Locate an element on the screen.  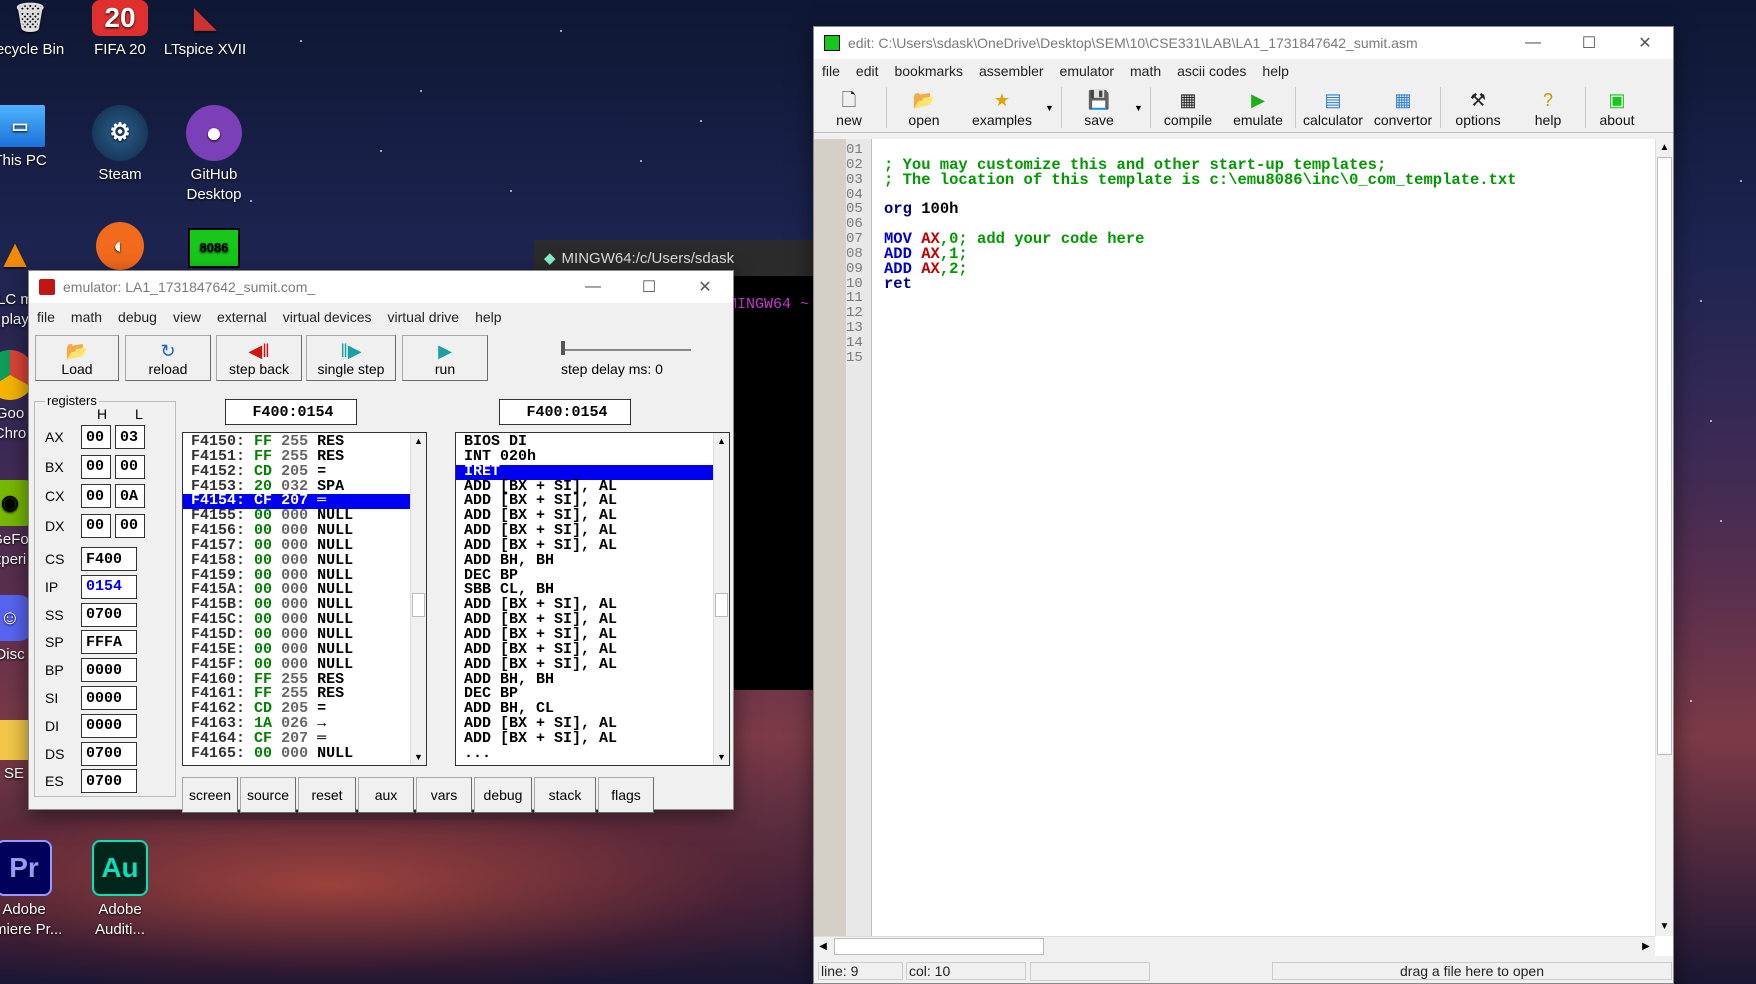
desktop-icon-github: ● GitHub Desktop is located at coordinates (214, 155).